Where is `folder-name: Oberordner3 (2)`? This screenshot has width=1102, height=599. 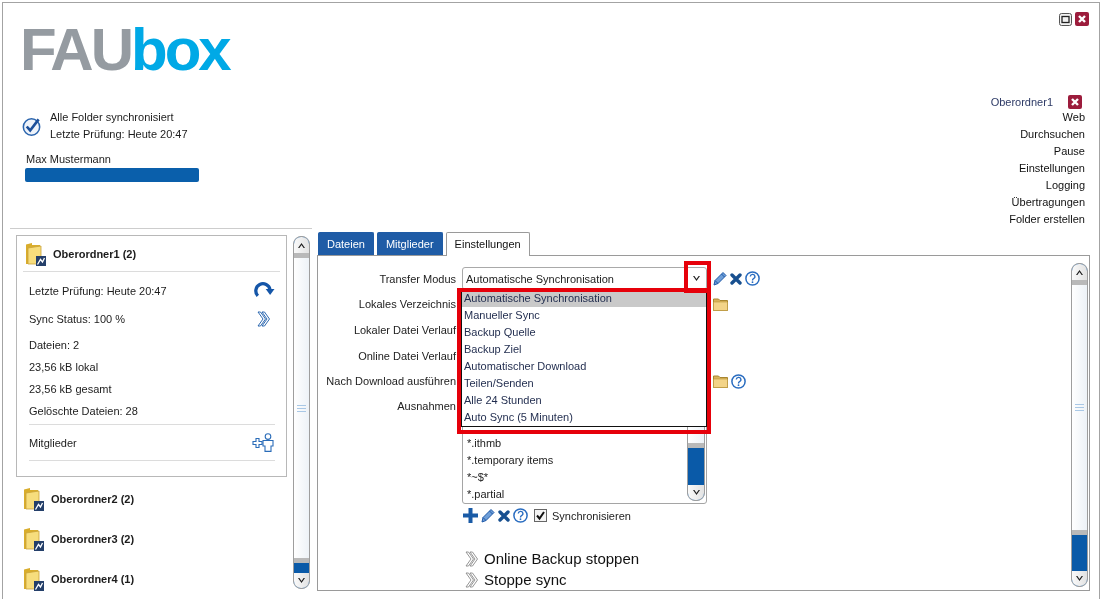 folder-name: Oberordner3 (2) is located at coordinates (93, 539).